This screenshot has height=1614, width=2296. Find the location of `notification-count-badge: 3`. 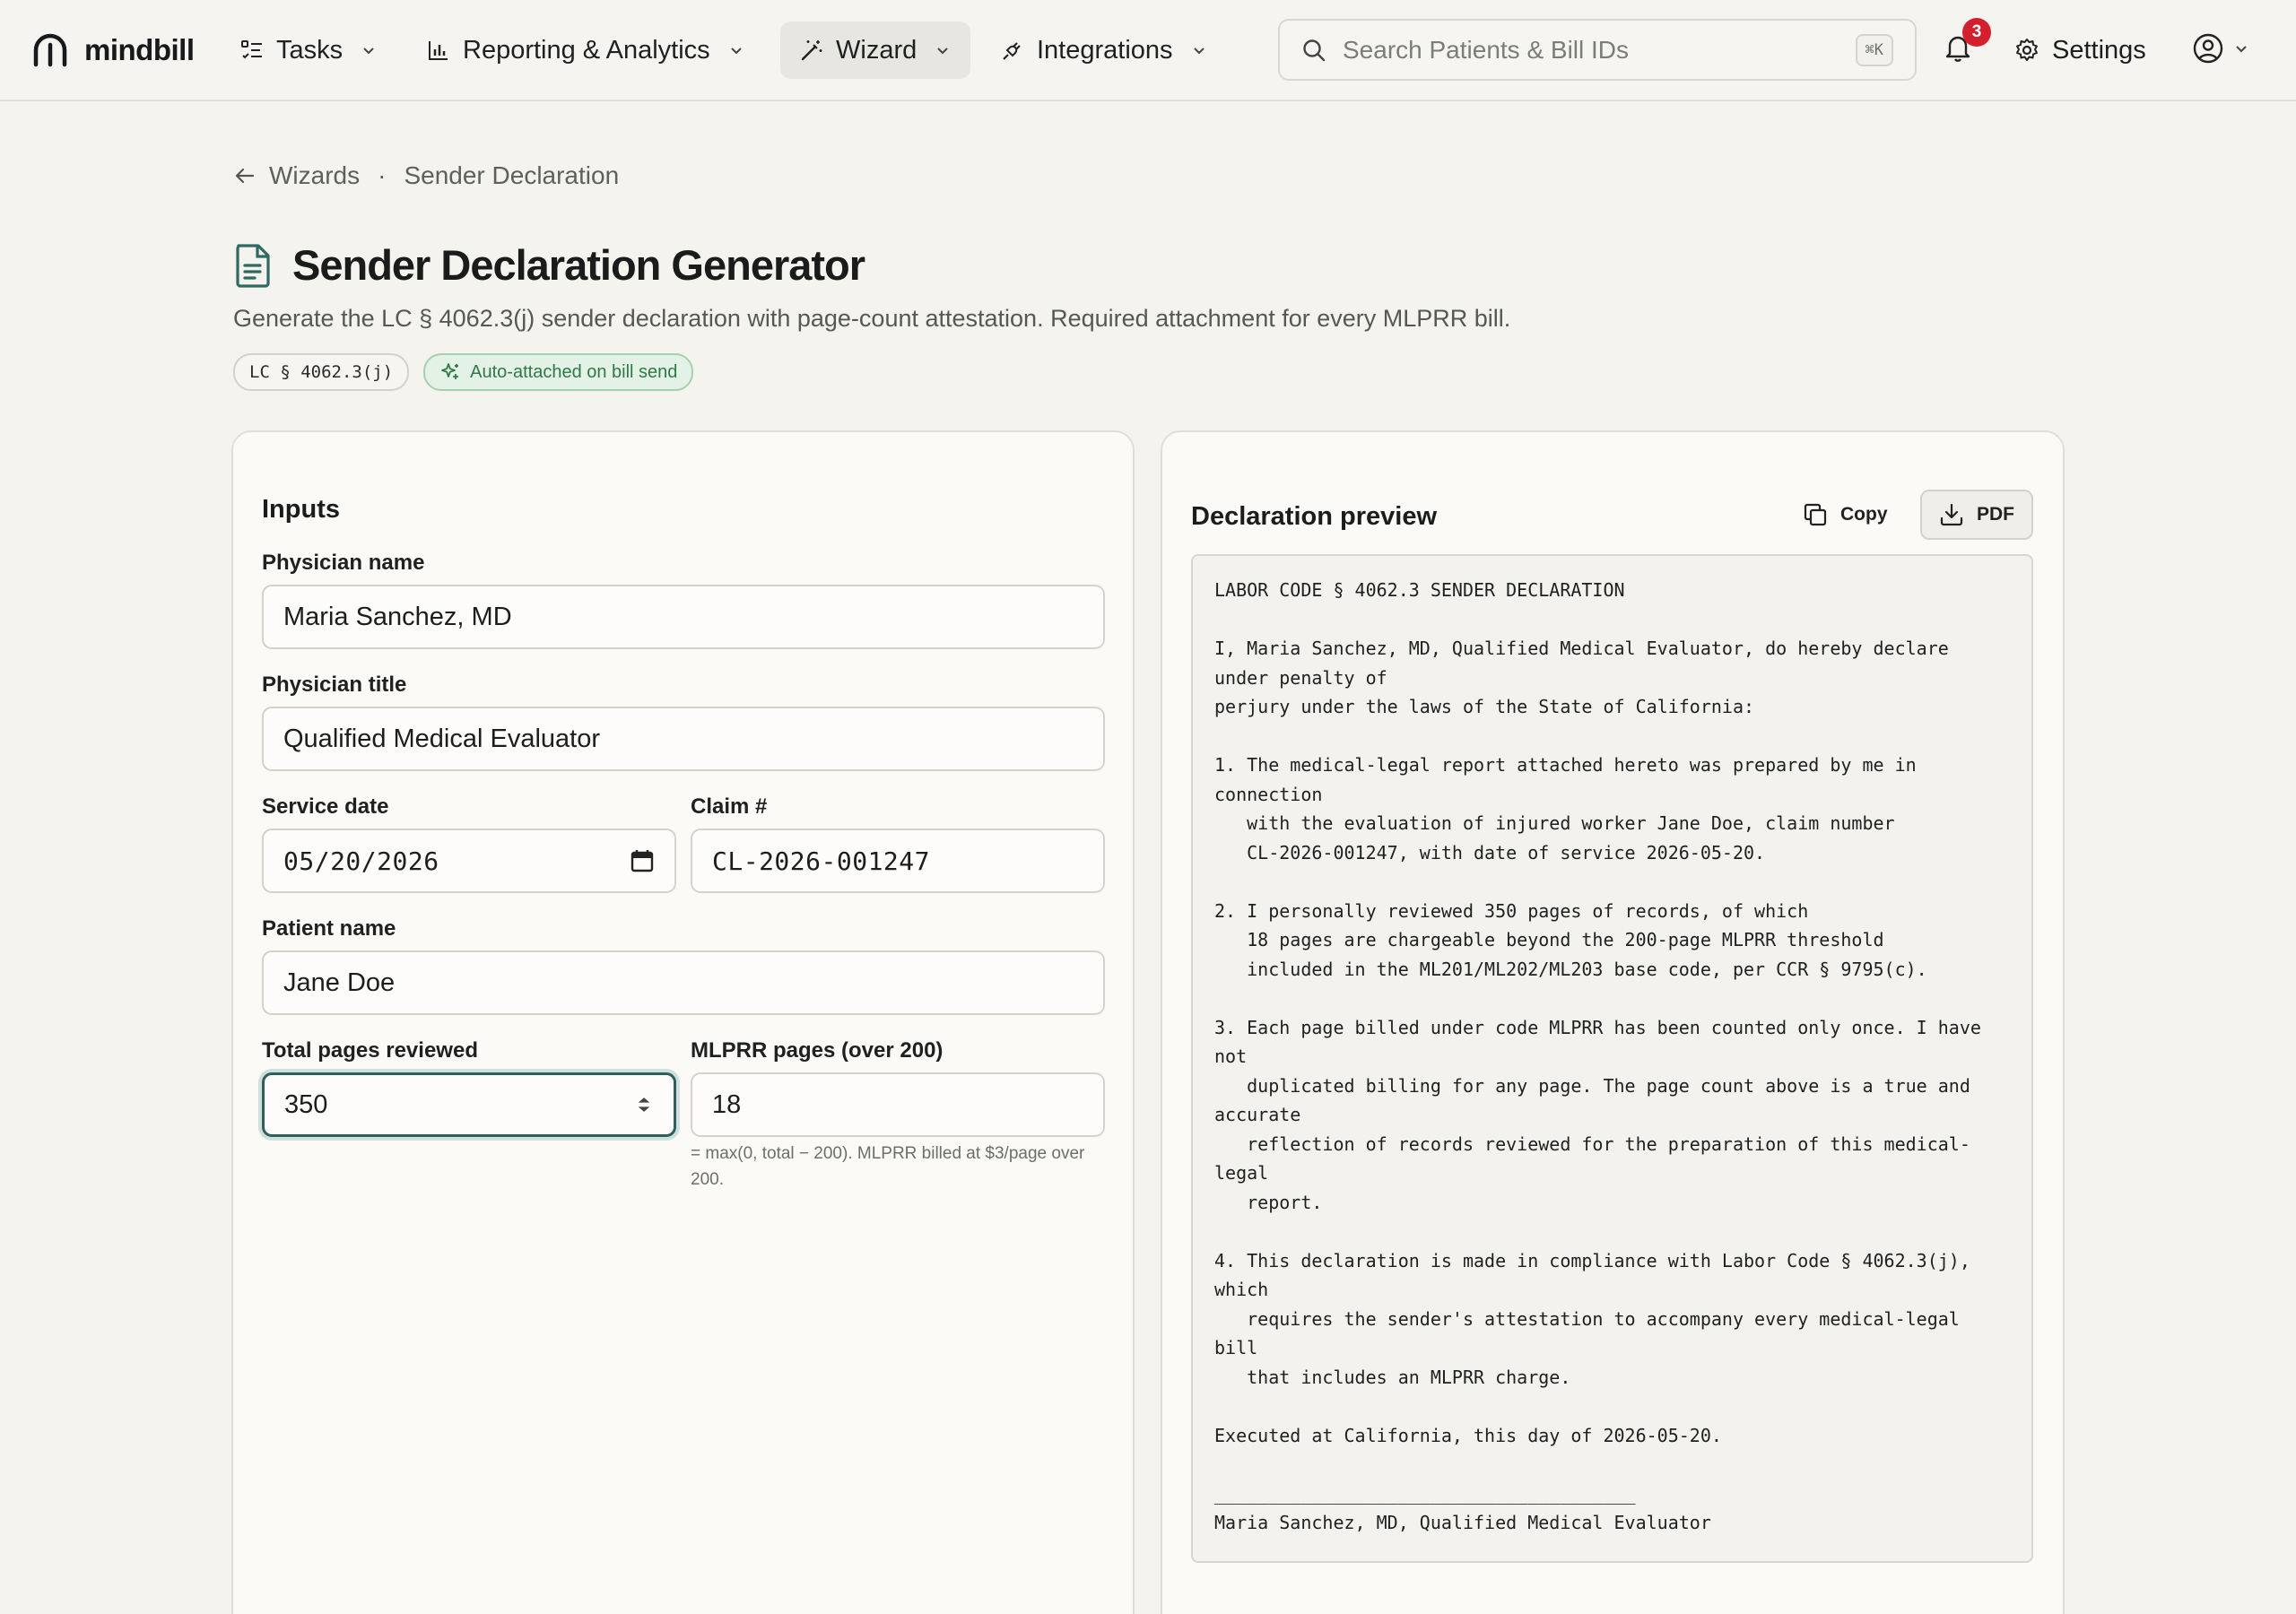

notification-count-badge: 3 is located at coordinates (1976, 32).